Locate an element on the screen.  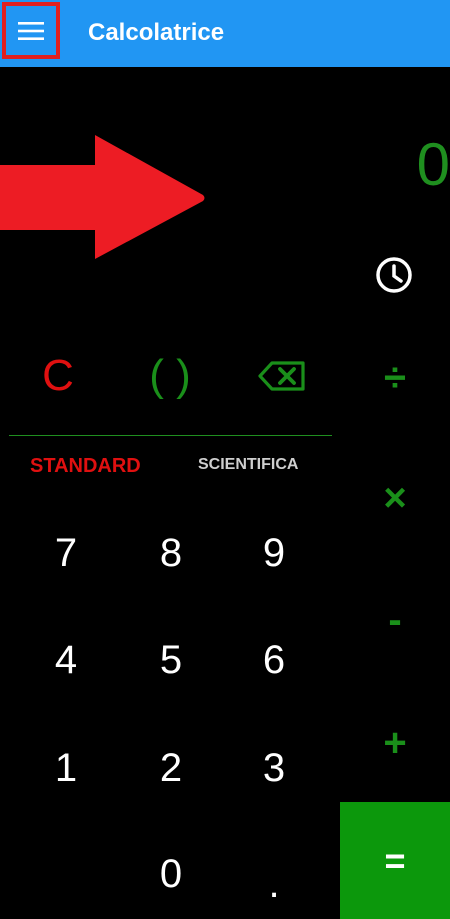
key-4: 4 is located at coordinates (66, 660).